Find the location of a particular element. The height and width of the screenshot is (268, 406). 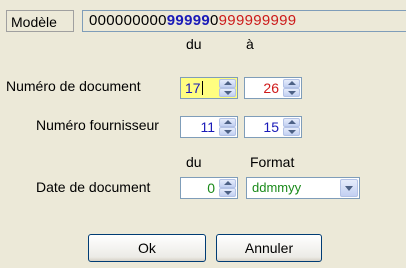

date-format-value: ddmmyy is located at coordinates (277, 187).